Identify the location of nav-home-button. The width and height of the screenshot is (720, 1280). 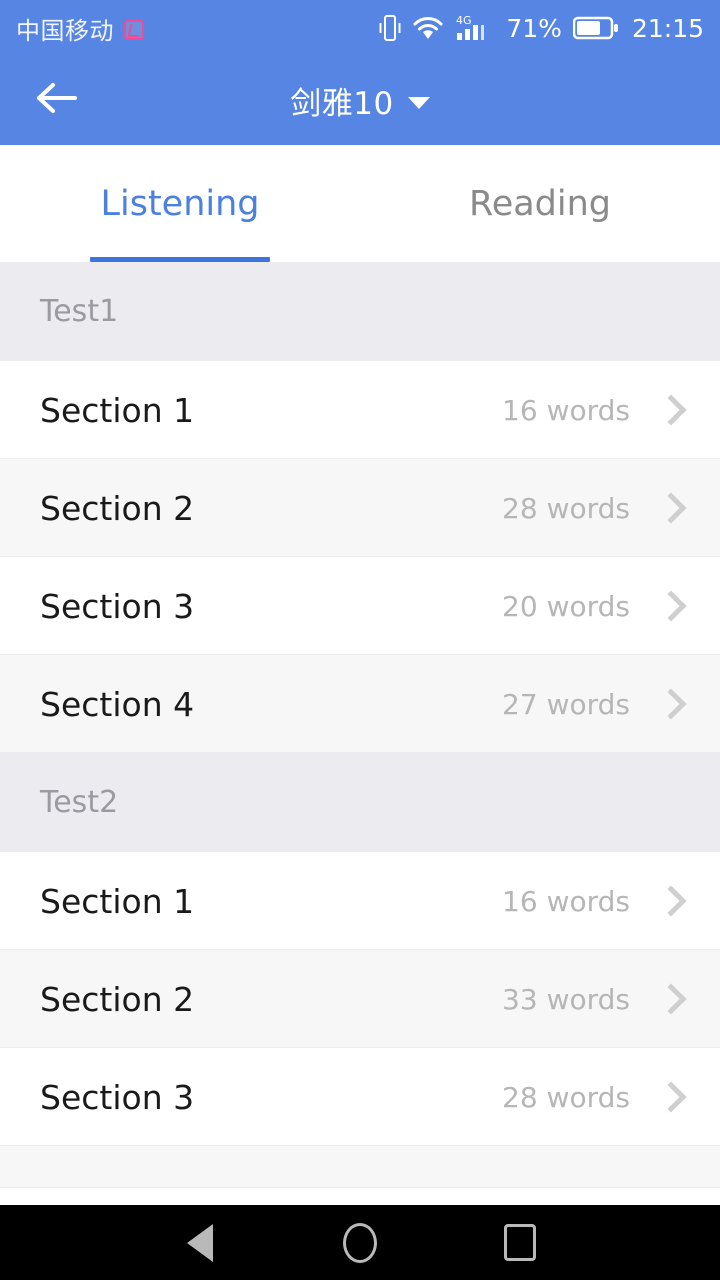
(360, 1243).